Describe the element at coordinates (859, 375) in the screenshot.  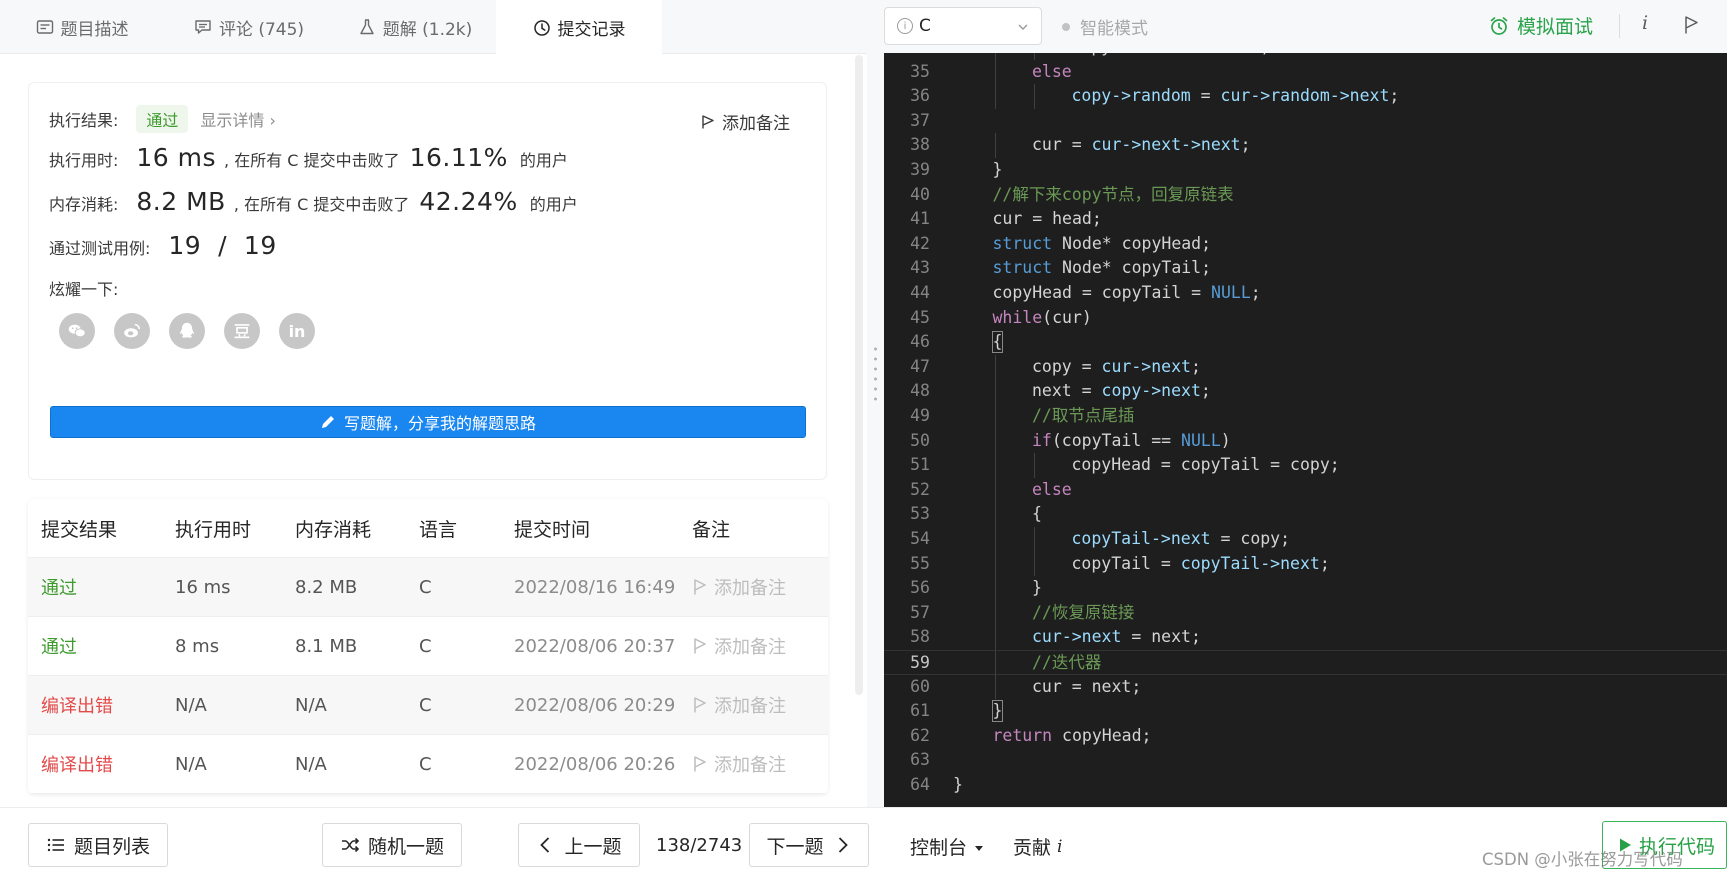
I see `left-scrollbar` at that location.